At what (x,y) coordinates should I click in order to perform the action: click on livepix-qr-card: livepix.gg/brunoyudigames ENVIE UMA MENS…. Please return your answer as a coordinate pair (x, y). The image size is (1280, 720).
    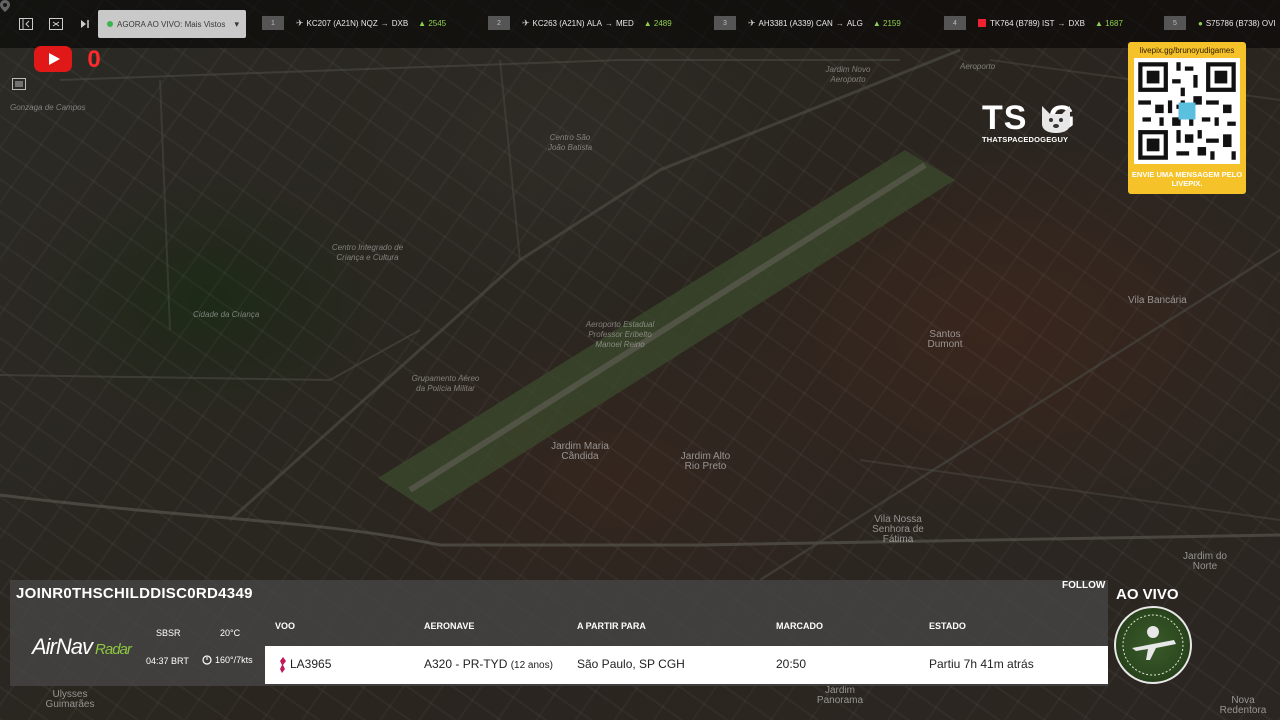
    Looking at the image, I should click on (1187, 118).